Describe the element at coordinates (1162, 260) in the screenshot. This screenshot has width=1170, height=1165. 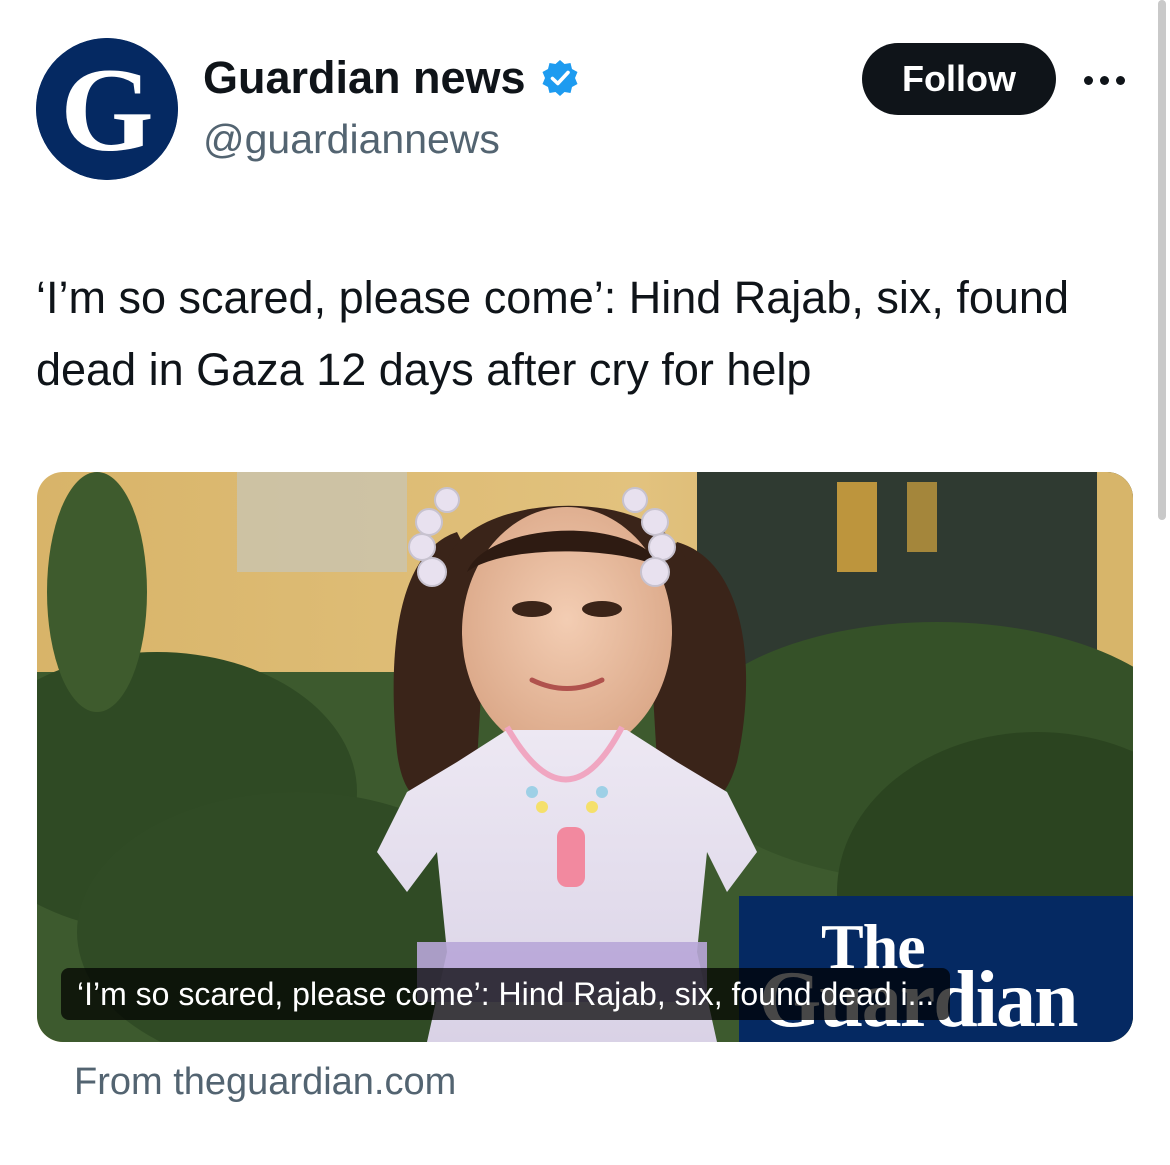
I see `scrollbar` at that location.